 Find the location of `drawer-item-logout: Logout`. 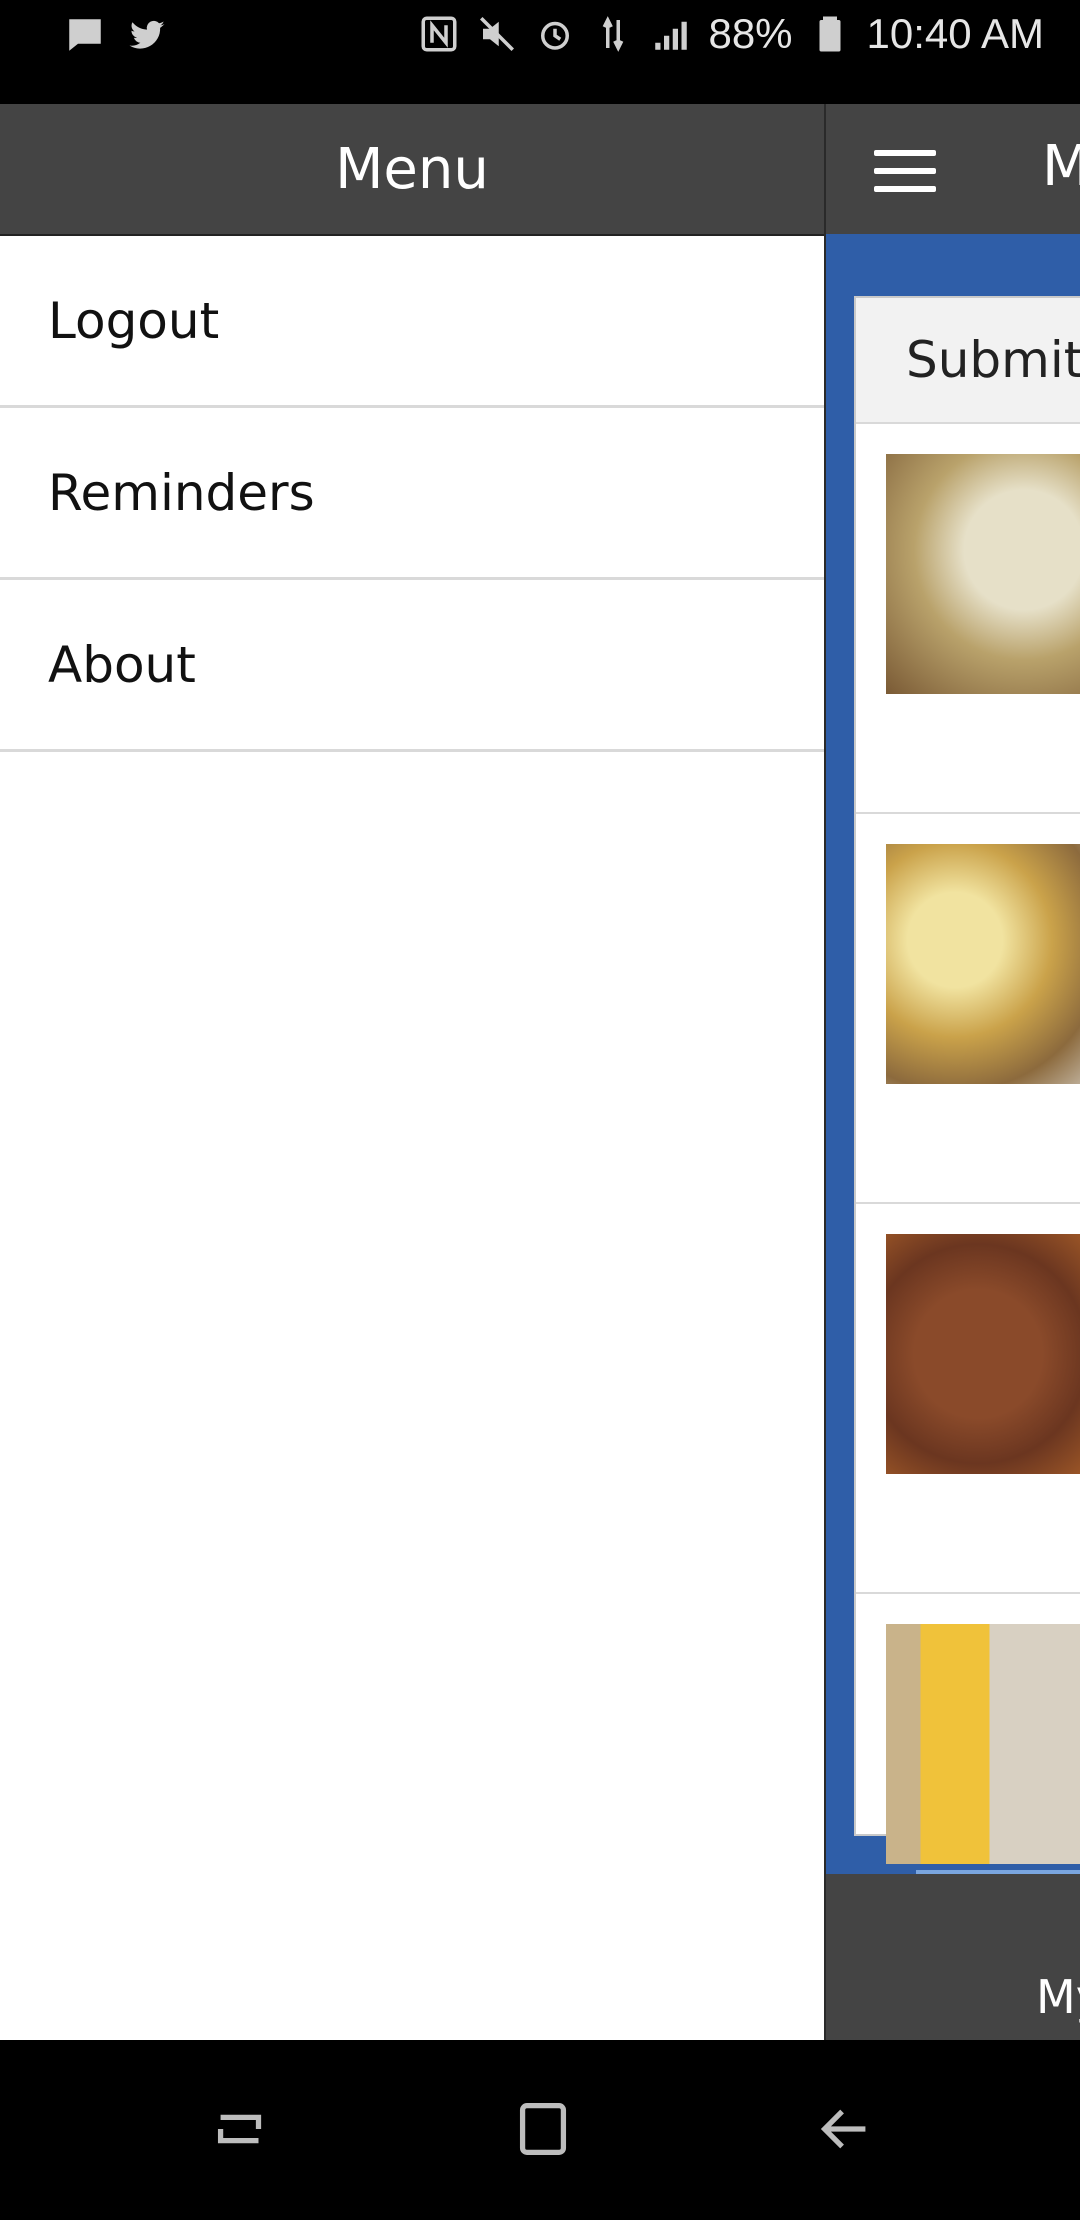

drawer-item-logout: Logout is located at coordinates (412, 322).